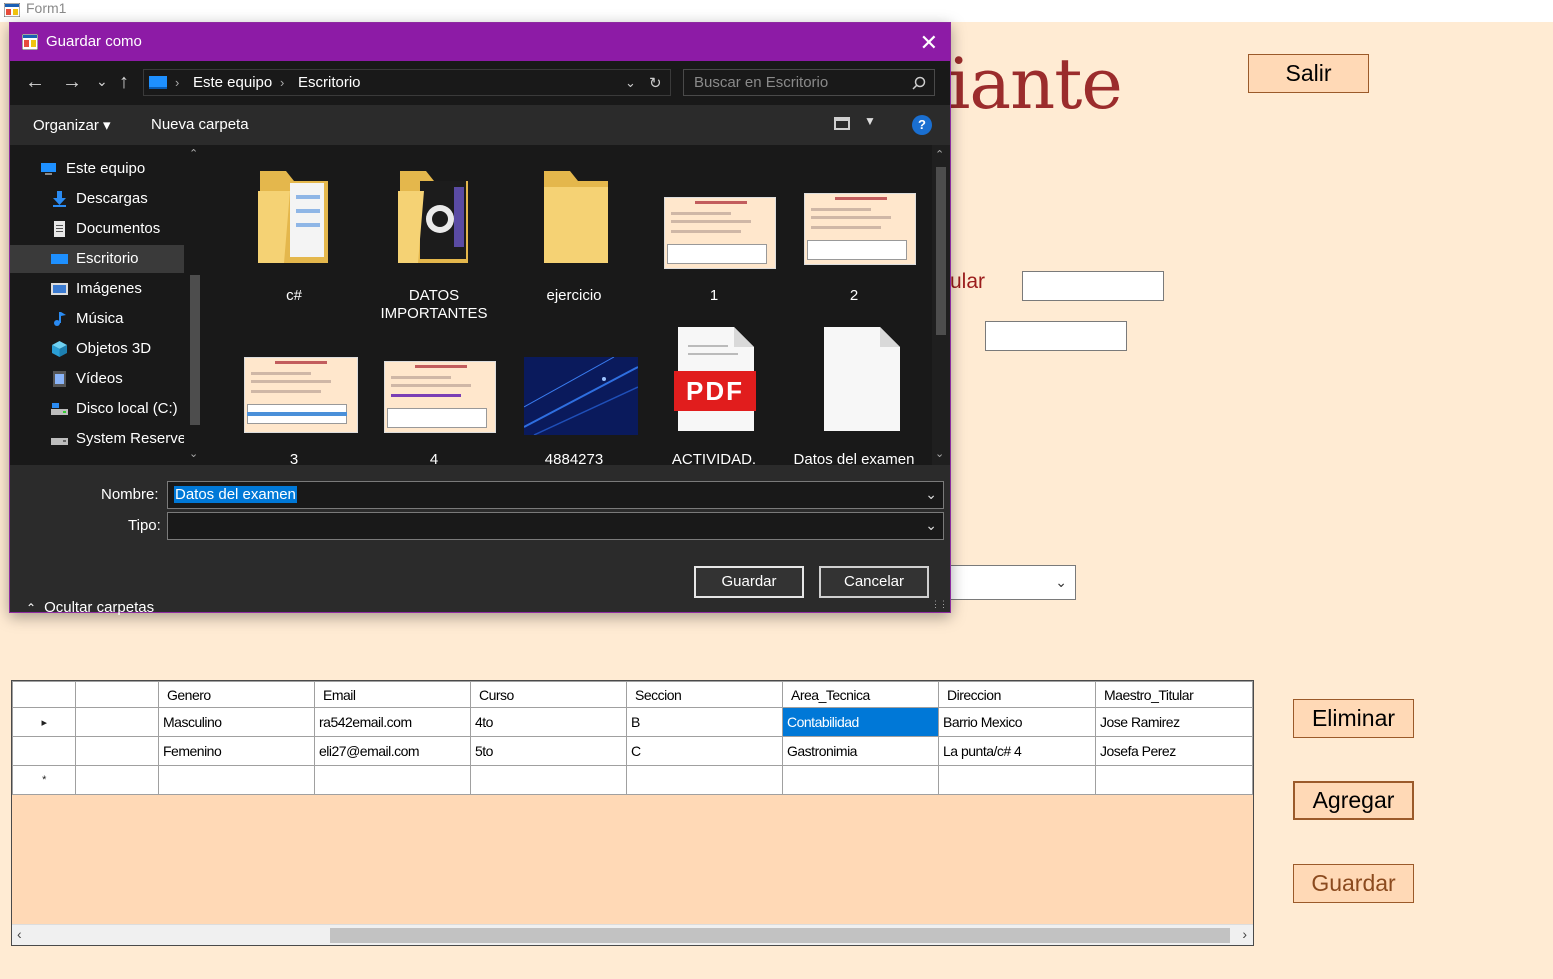 This screenshot has width=1553, height=979. What do you see at coordinates (97, 169) in the screenshot?
I see `sidebar-item-este-equipo: Este equipo` at bounding box center [97, 169].